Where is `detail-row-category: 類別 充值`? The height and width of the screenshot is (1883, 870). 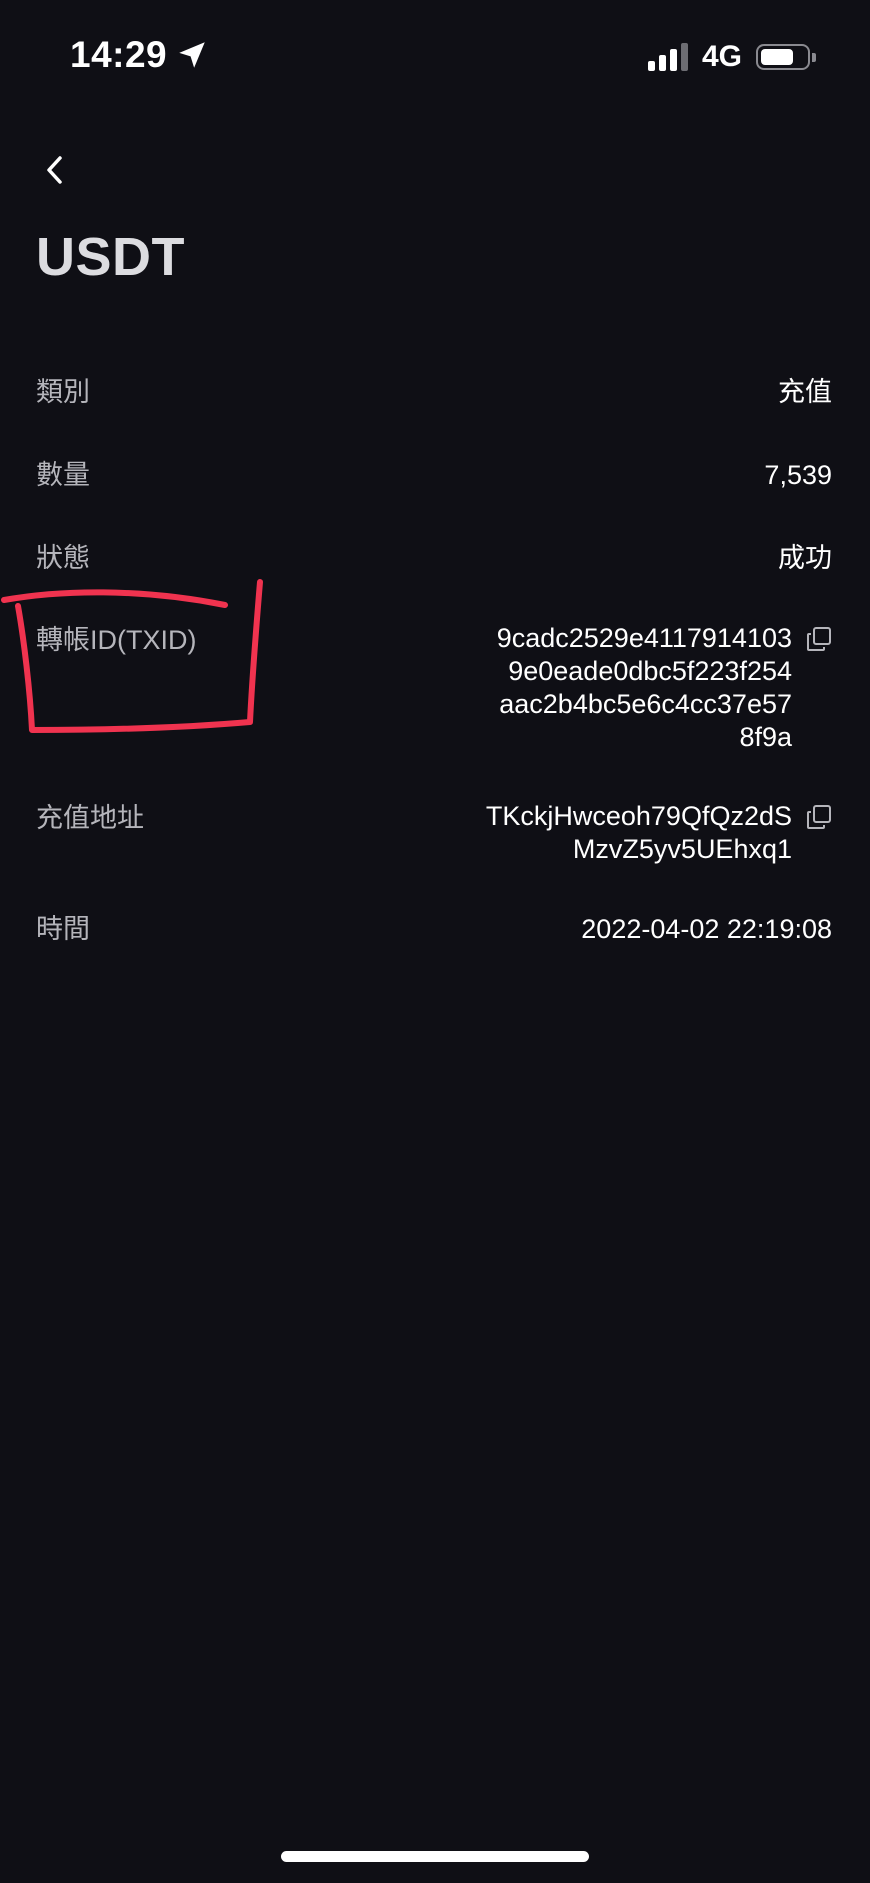
detail-row-category: 類別 充值 is located at coordinates (434, 392).